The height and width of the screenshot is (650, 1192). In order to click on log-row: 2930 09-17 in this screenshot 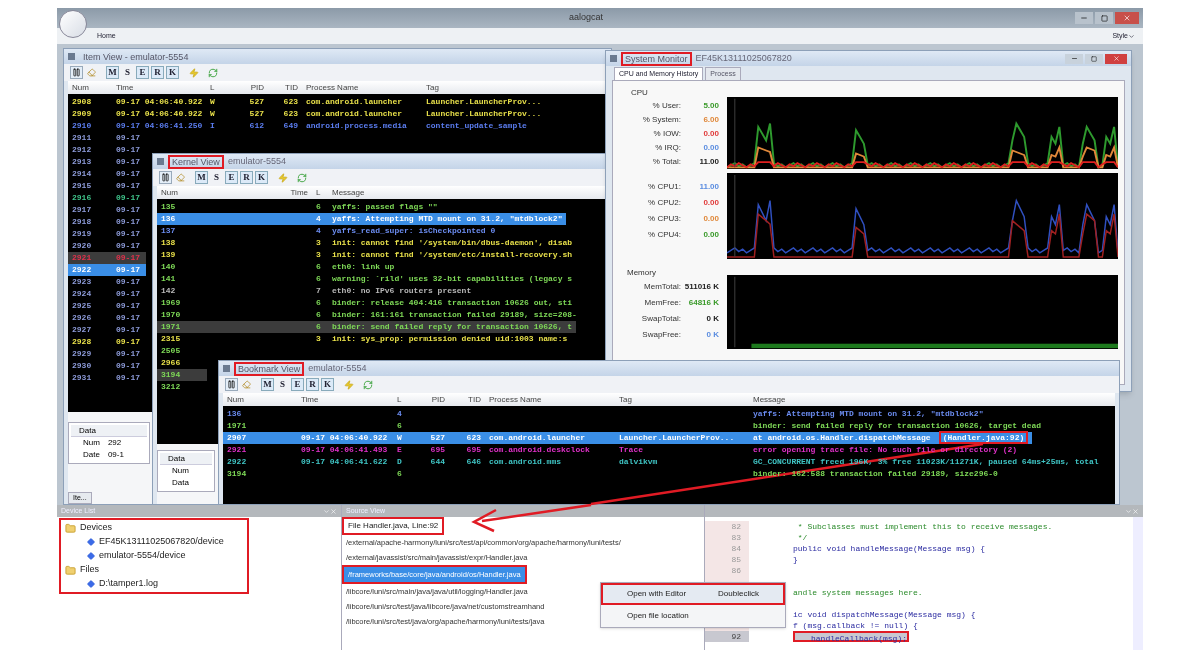, I will do `click(107, 366)`.